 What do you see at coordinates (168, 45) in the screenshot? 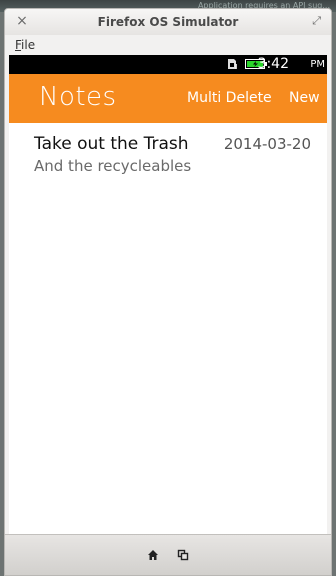
I see `menu-bar: File` at bounding box center [168, 45].